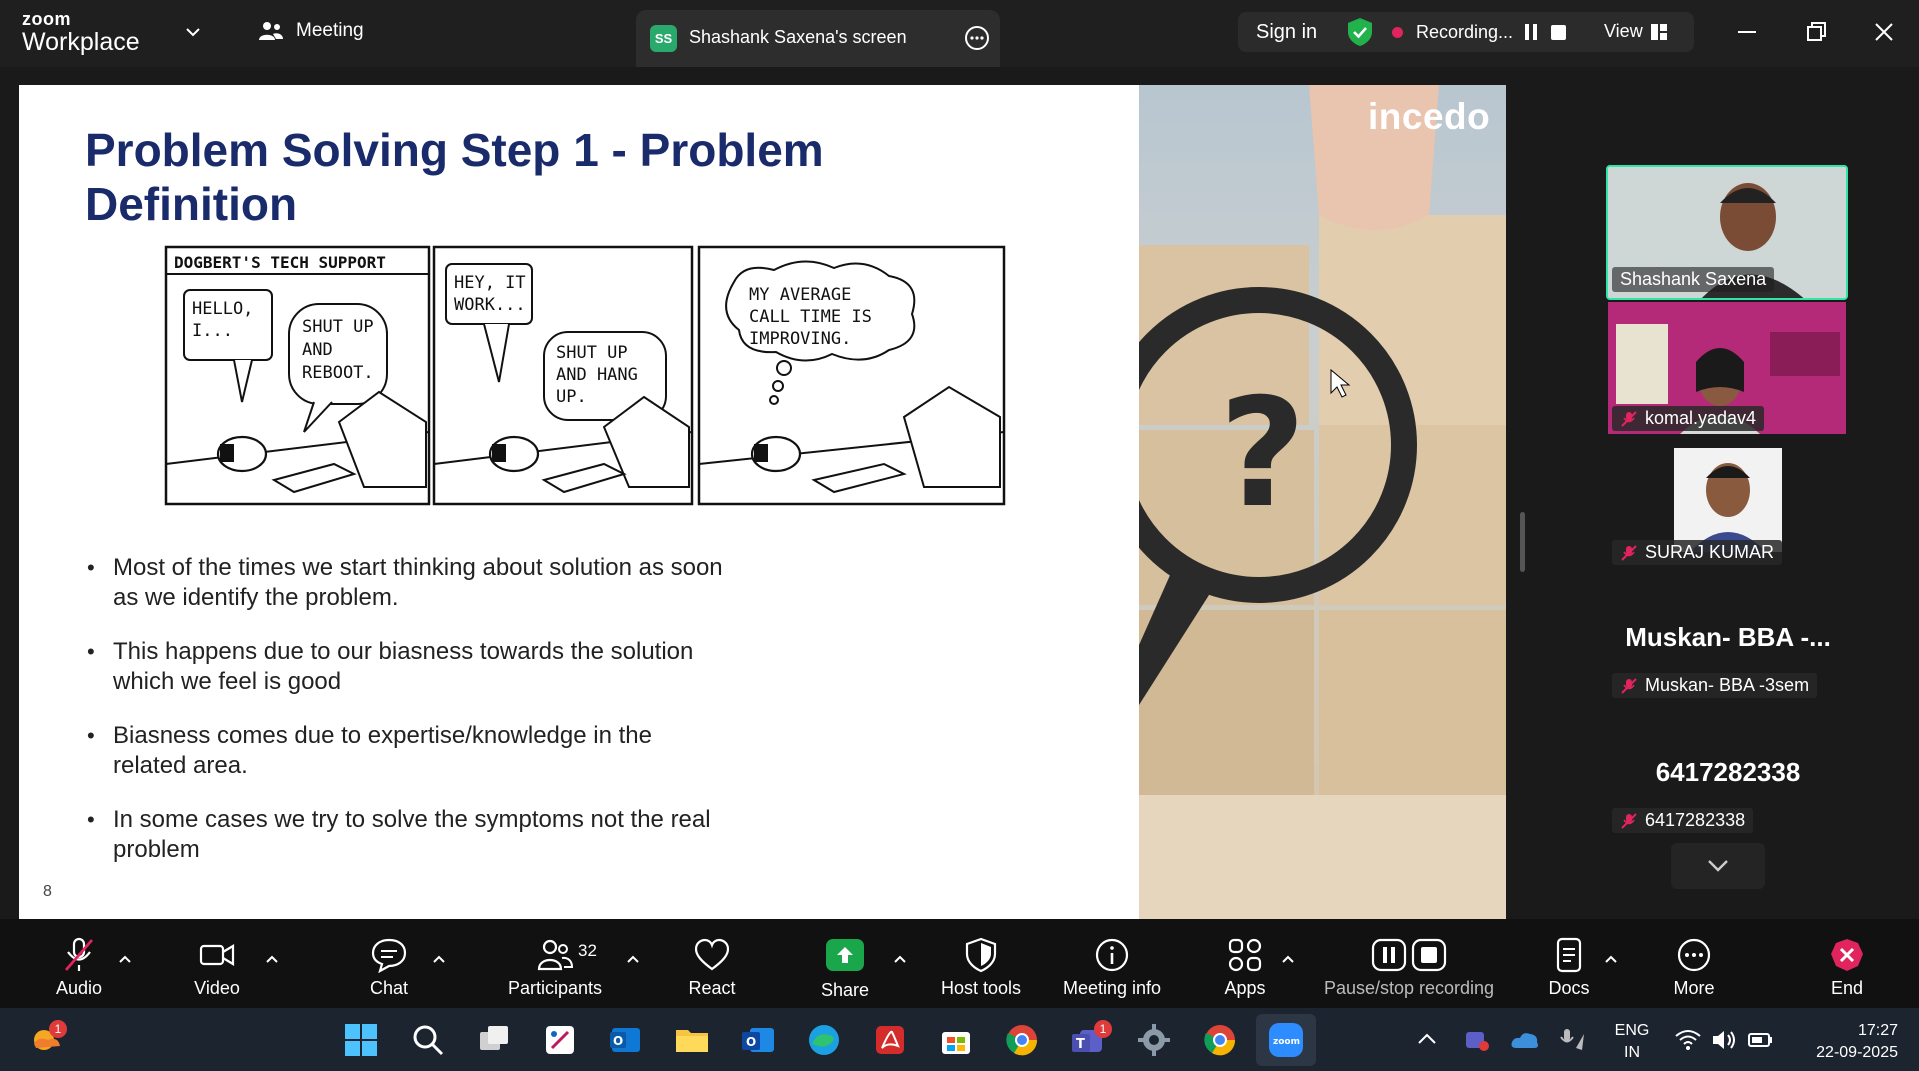 This screenshot has height=1071, width=1919. What do you see at coordinates (1022, 1040) in the screenshot?
I see `chrome-icon` at bounding box center [1022, 1040].